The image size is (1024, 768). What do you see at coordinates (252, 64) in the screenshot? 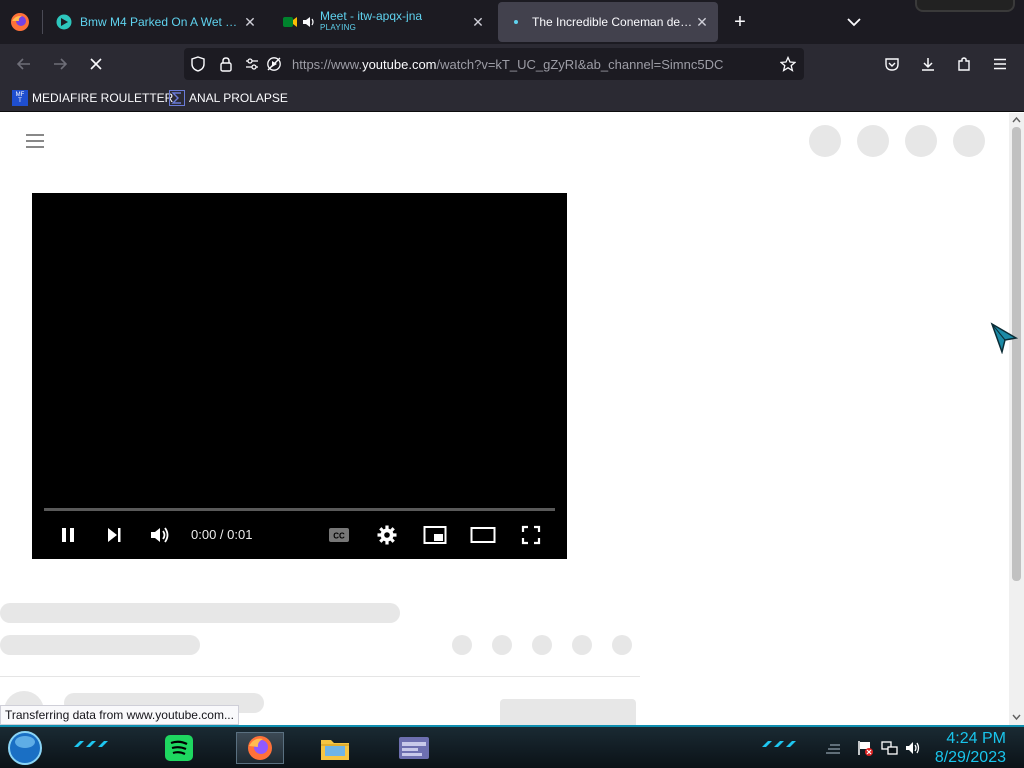
I see `permissions-icon` at bounding box center [252, 64].